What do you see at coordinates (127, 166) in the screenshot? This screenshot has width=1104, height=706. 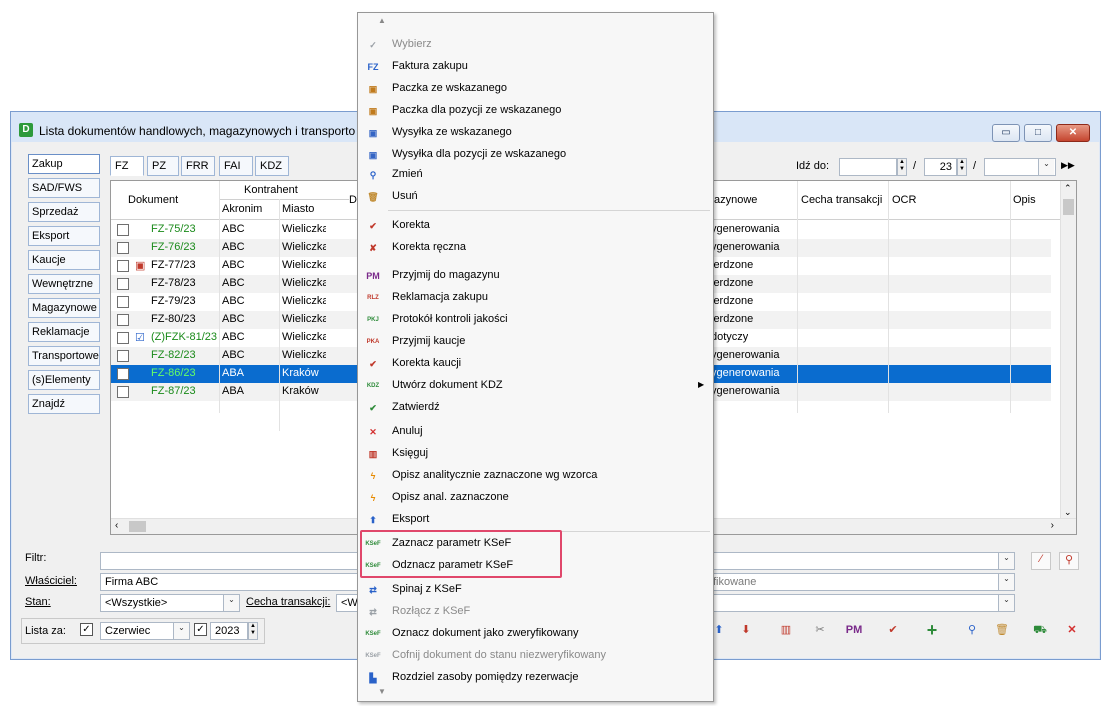 I see `doc-tab-0: FZ` at bounding box center [127, 166].